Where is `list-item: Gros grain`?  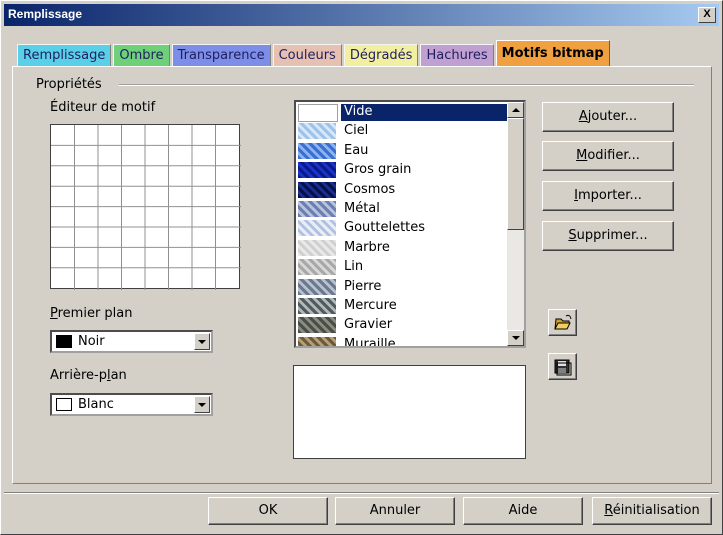
list-item: Gros grain is located at coordinates (402, 170).